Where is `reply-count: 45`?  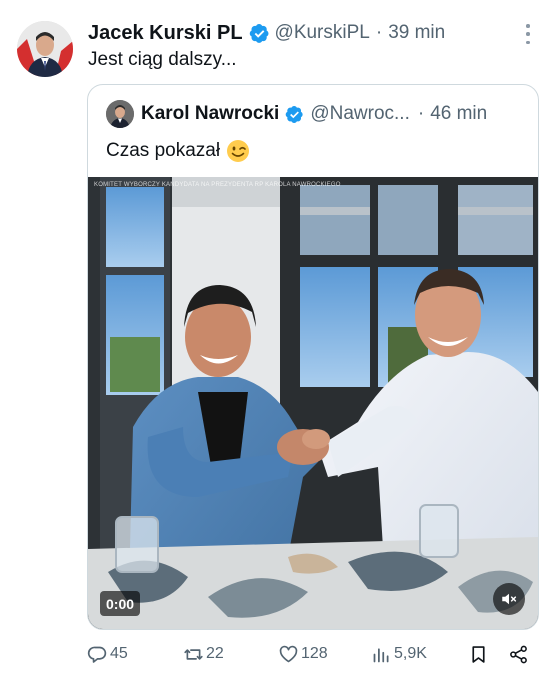
reply-count: 45 is located at coordinates (119, 653).